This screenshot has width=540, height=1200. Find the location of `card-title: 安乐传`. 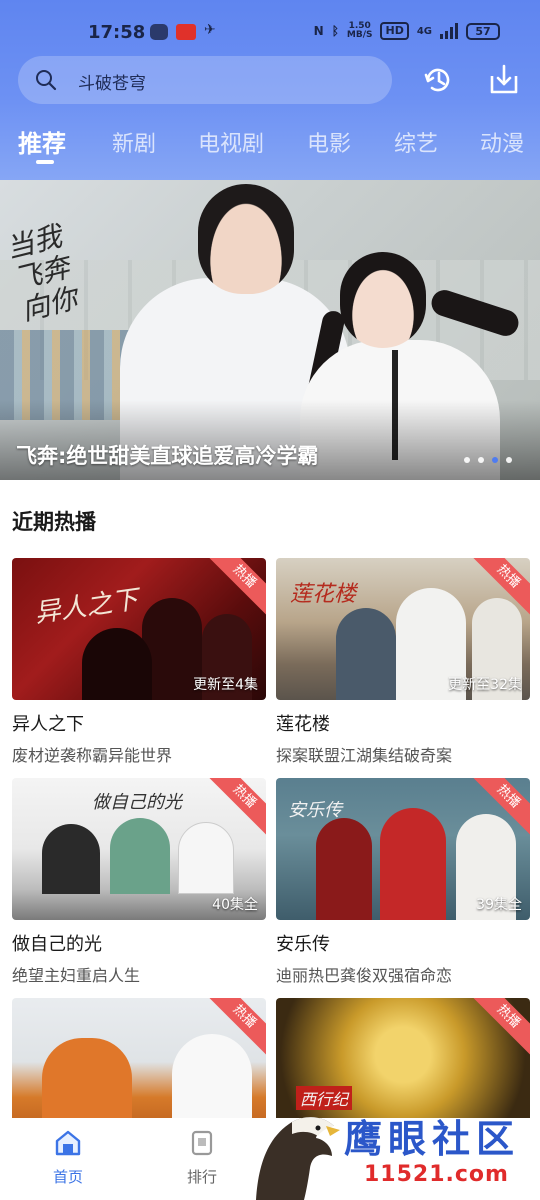

card-title: 安乐传 is located at coordinates (403, 943).